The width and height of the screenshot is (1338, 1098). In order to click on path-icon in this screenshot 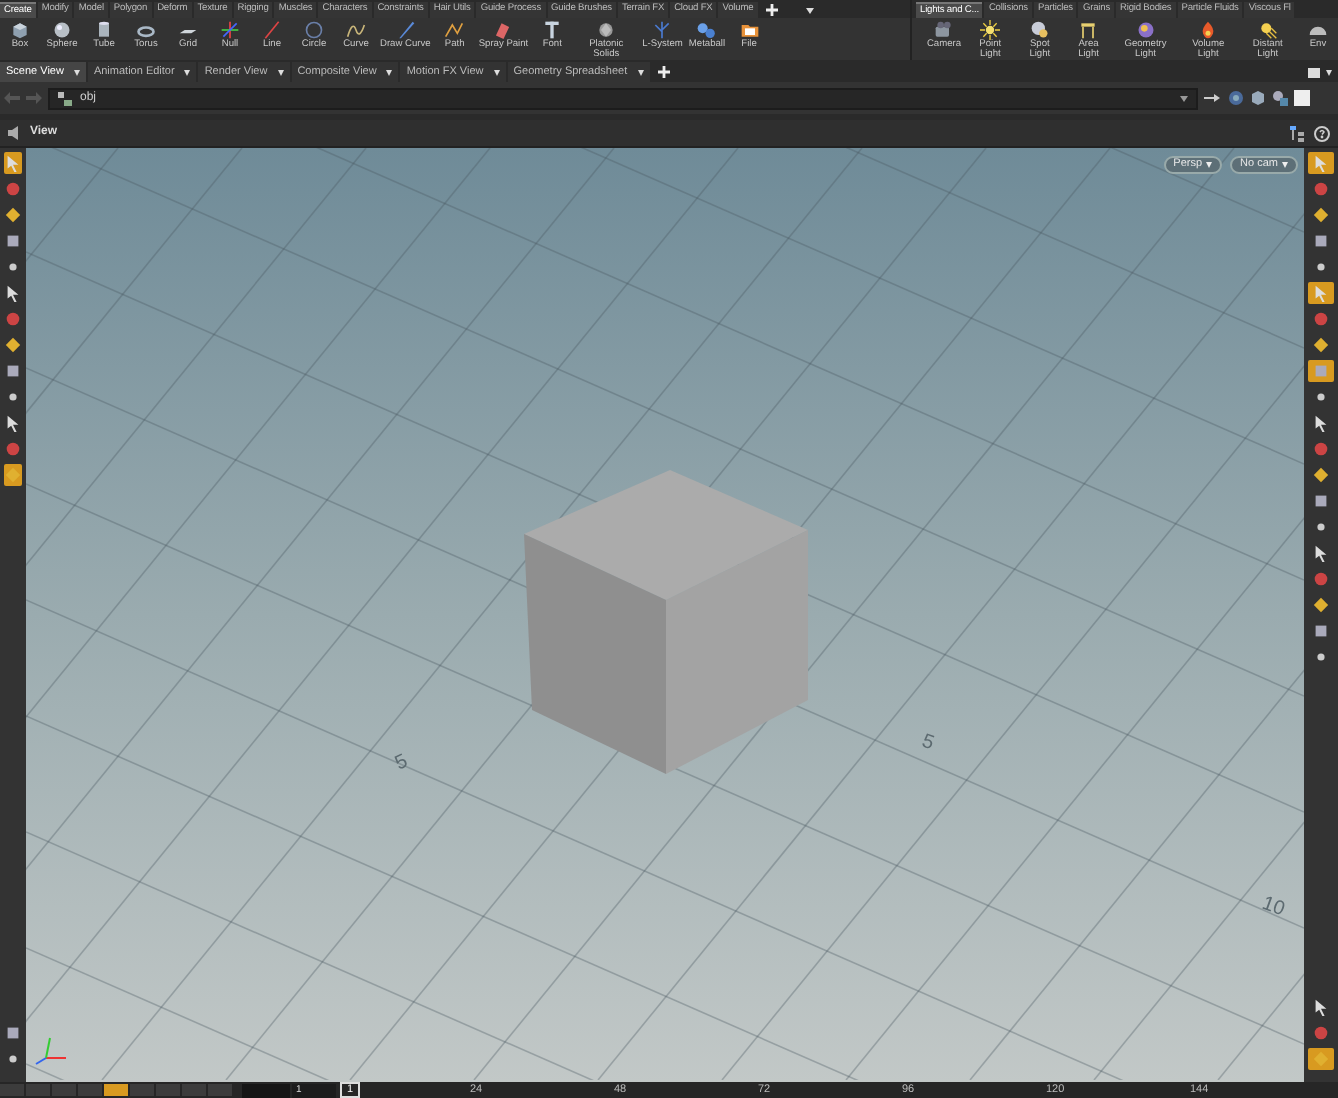, I will do `click(454, 30)`.